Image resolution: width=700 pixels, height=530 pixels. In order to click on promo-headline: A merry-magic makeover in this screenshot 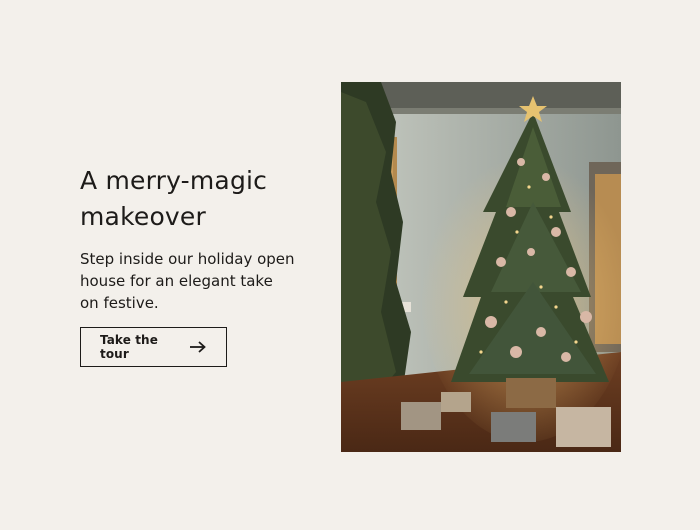, I will do `click(174, 198)`.